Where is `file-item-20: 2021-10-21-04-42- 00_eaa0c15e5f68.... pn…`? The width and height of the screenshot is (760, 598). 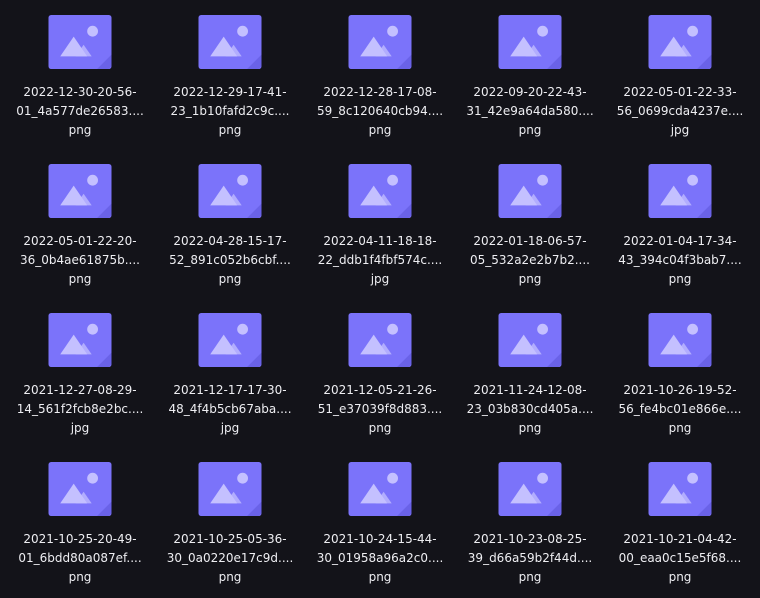 file-item-20: 2021-10-21-04-42- 00_eaa0c15e5f68.... pn… is located at coordinates (680, 517).